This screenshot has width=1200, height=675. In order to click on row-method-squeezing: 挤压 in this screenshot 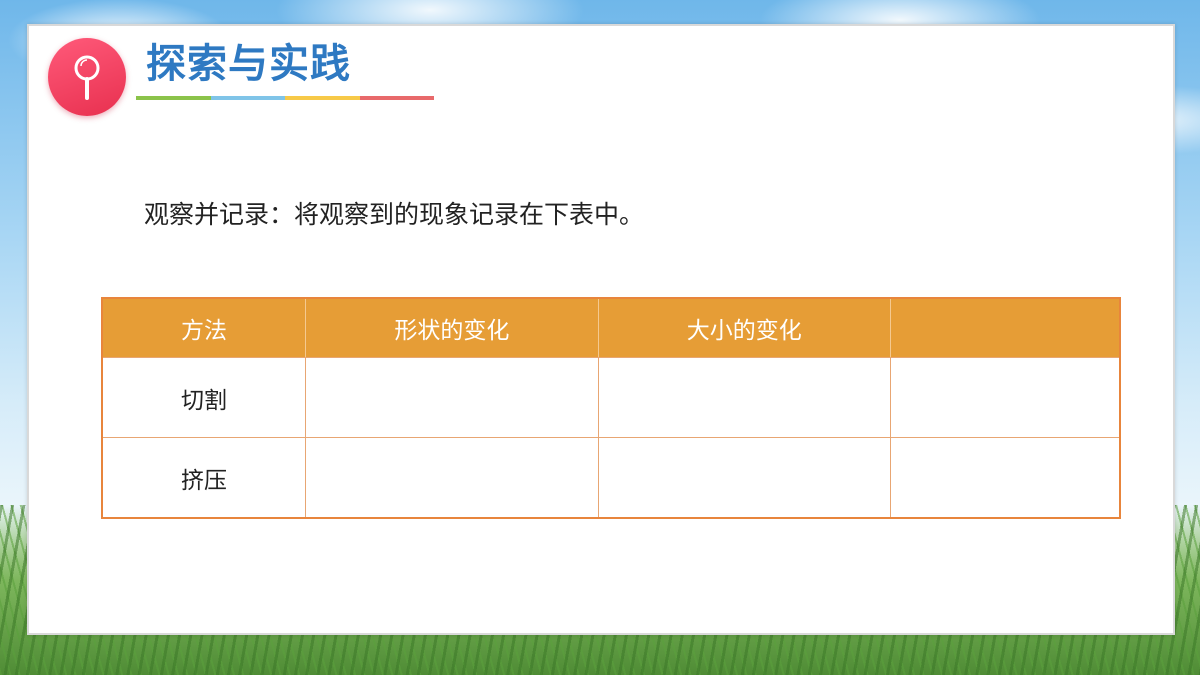, I will do `click(204, 478)`.